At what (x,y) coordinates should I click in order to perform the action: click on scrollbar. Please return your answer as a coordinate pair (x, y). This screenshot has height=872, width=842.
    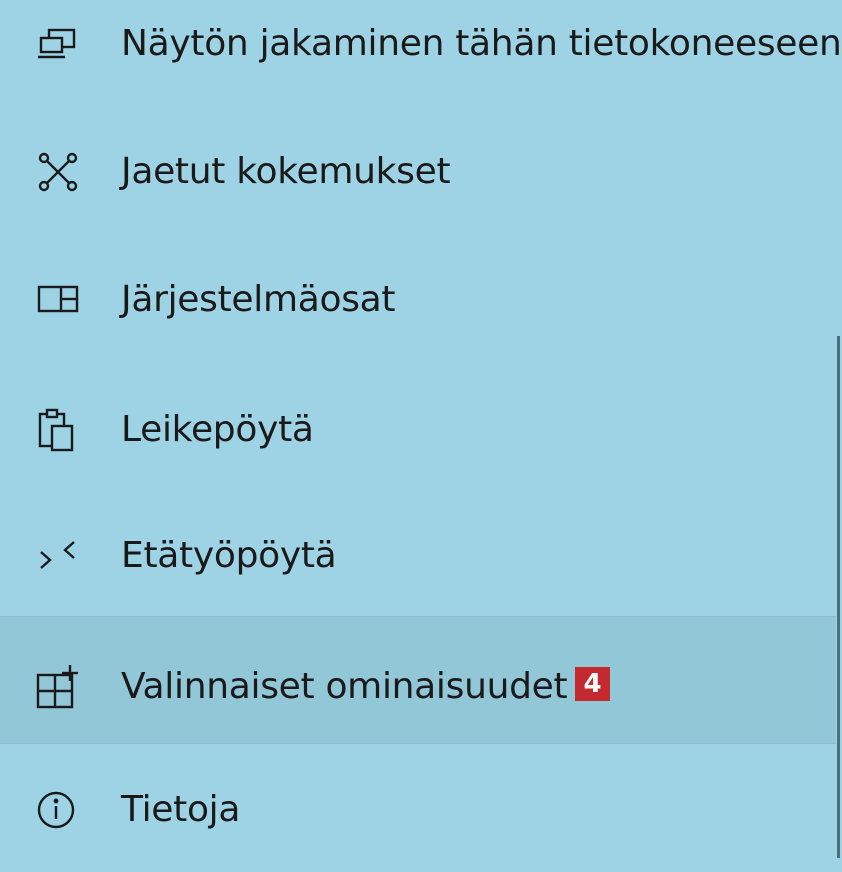
    Looking at the image, I should click on (839, 429).